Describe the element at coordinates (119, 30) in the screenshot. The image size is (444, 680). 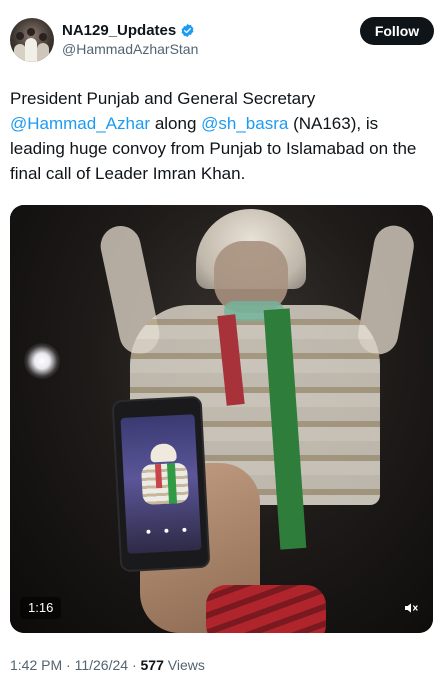
I see `display-name: NA129_Updates` at that location.